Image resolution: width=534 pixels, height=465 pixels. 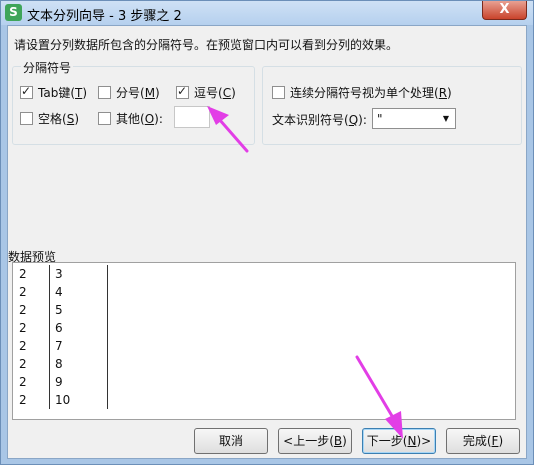 I want to click on preview-cell: 8, so click(x=59, y=364).